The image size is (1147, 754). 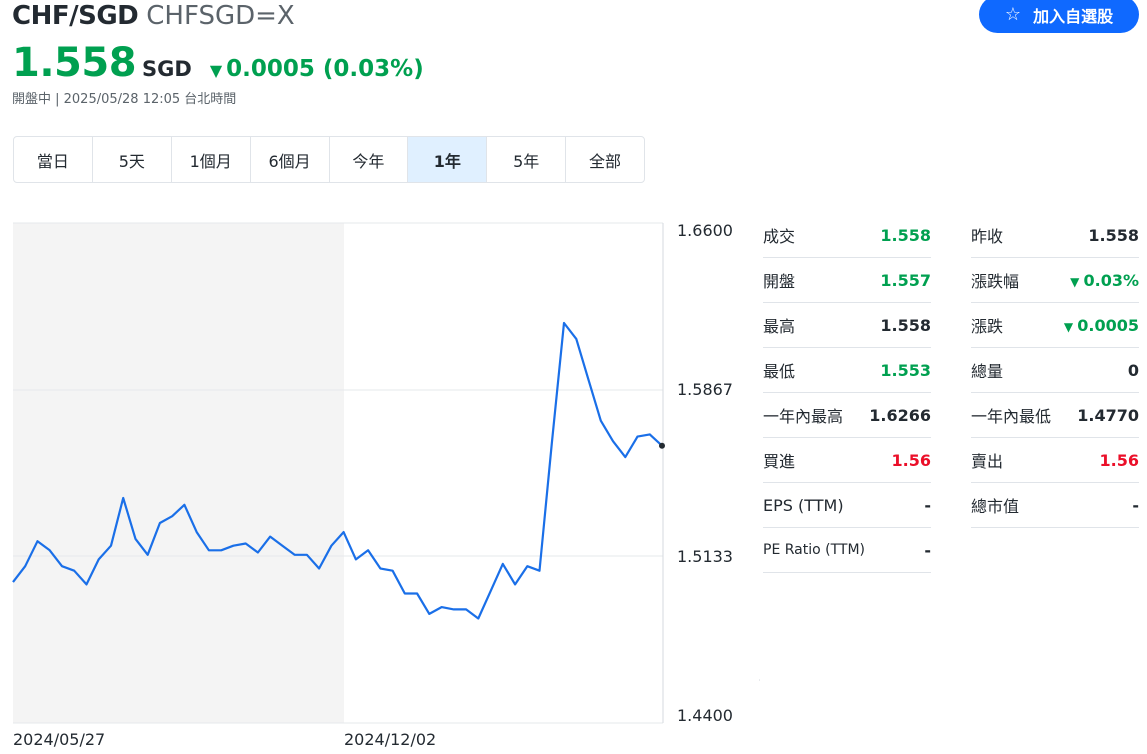 I want to click on quote-row: 一年內最高 1.6266, so click(x=847, y=415).